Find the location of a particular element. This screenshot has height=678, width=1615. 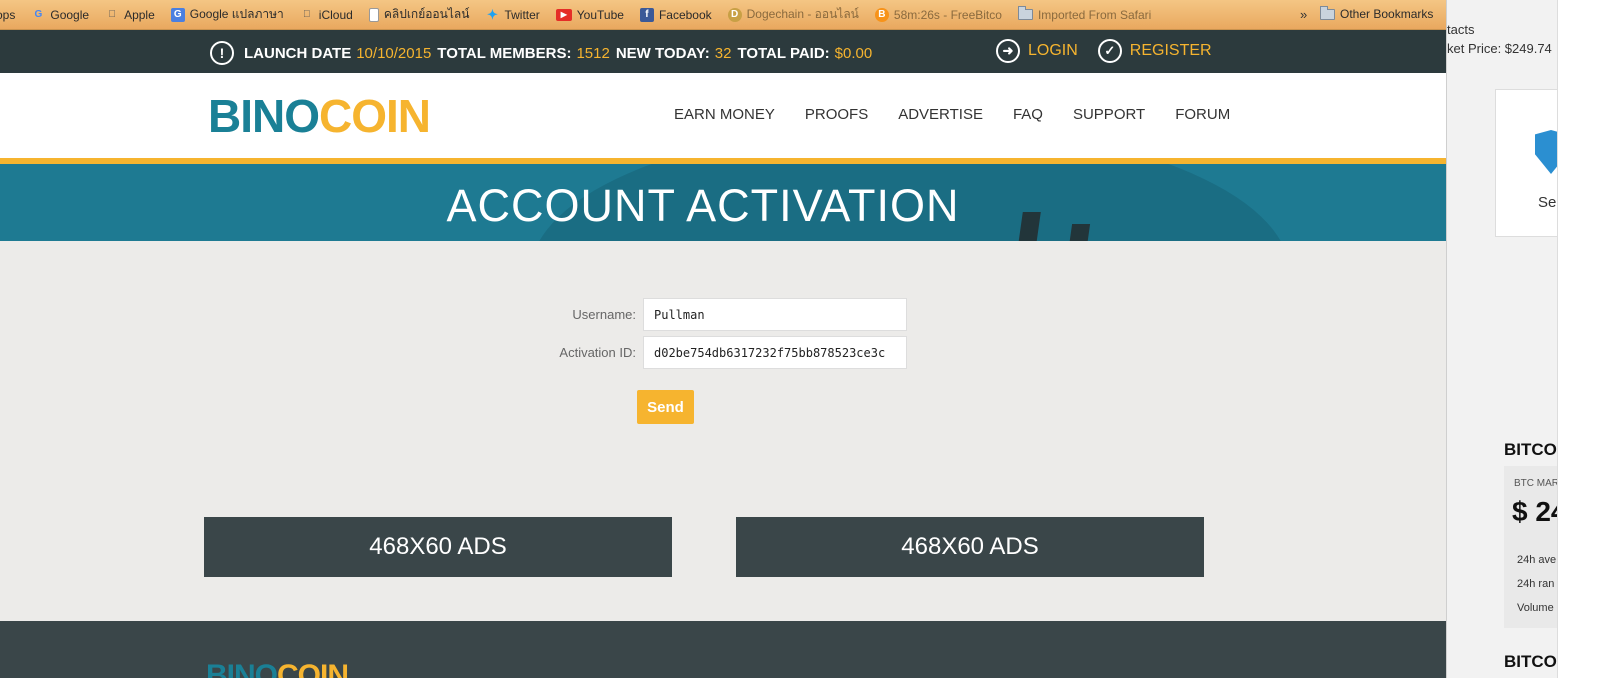

new-today-value: 32 is located at coordinates (723, 53).